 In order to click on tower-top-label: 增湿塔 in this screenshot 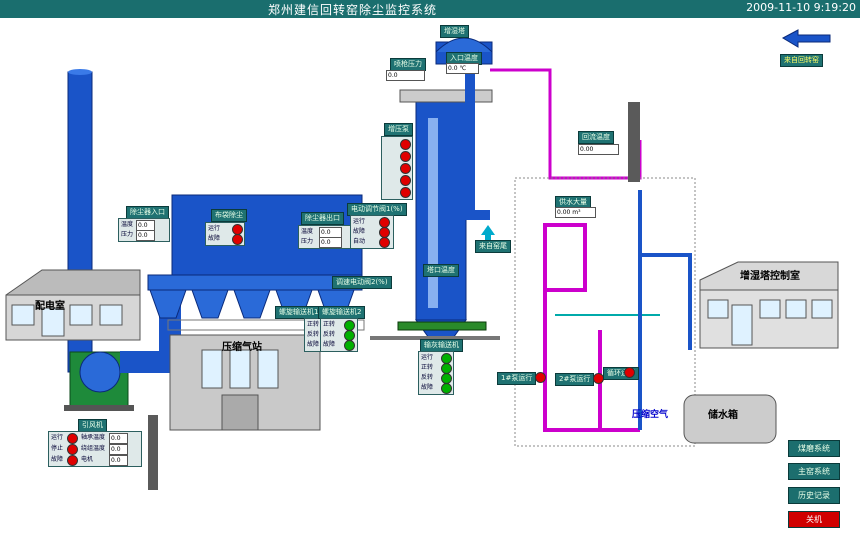, I will do `click(454, 31)`.